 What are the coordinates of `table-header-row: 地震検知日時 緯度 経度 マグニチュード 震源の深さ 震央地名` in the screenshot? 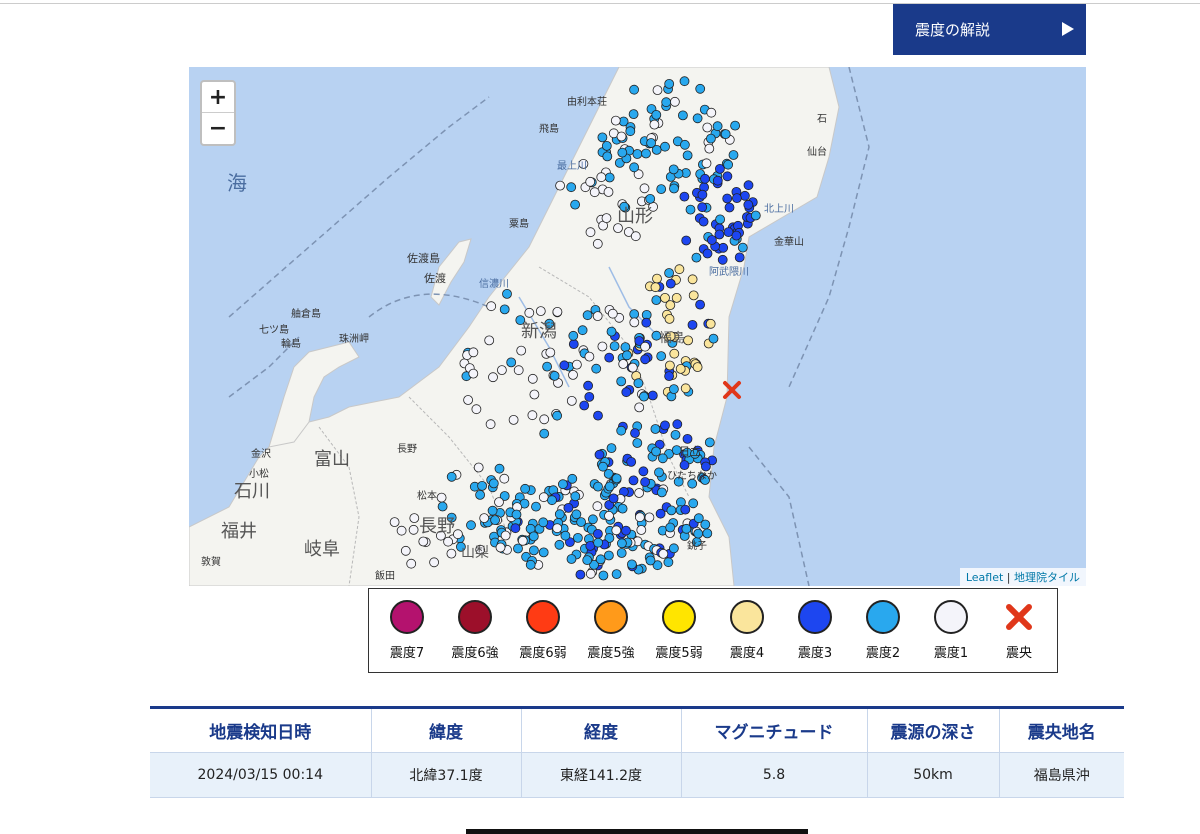 It's located at (637, 729).